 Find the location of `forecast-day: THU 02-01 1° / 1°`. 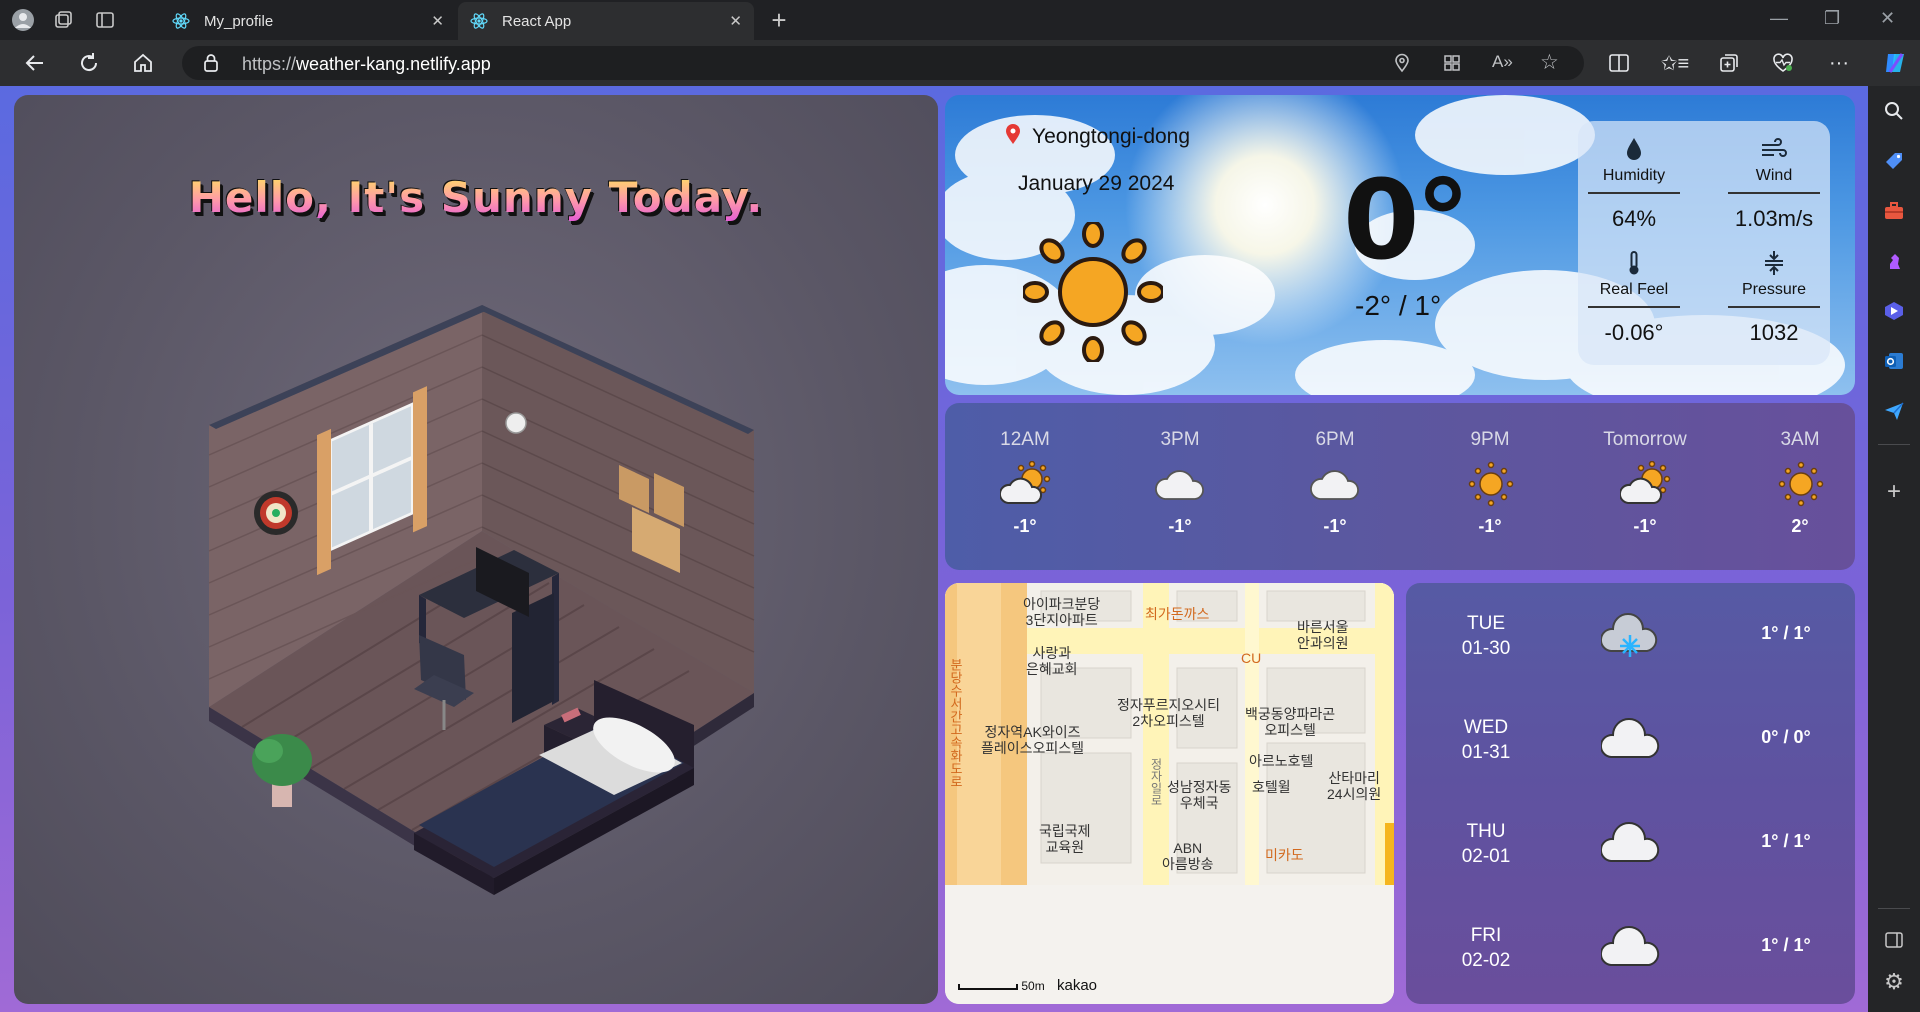

forecast-day: THU 02-01 1° / 1° is located at coordinates (1630, 843).